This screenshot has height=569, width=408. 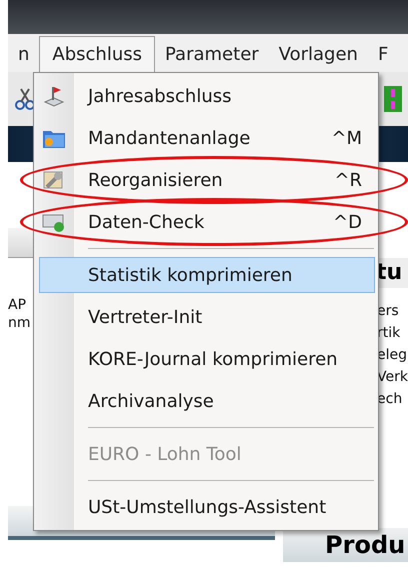 I want to click on menu-item: KORE-Journal komprimieren, so click(x=207, y=359).